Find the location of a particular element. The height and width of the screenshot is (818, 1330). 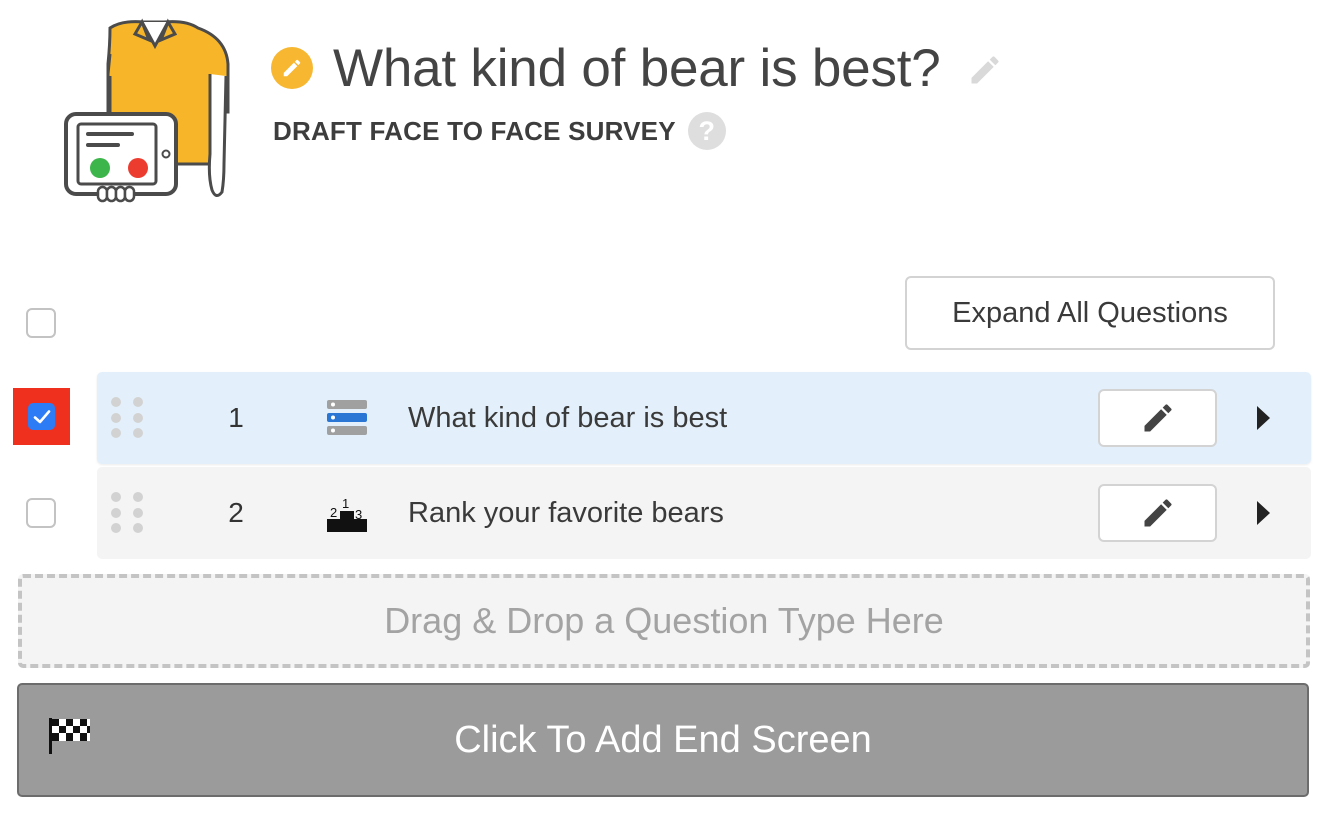

edit-title-pencil-icon is located at coordinates (985, 70).